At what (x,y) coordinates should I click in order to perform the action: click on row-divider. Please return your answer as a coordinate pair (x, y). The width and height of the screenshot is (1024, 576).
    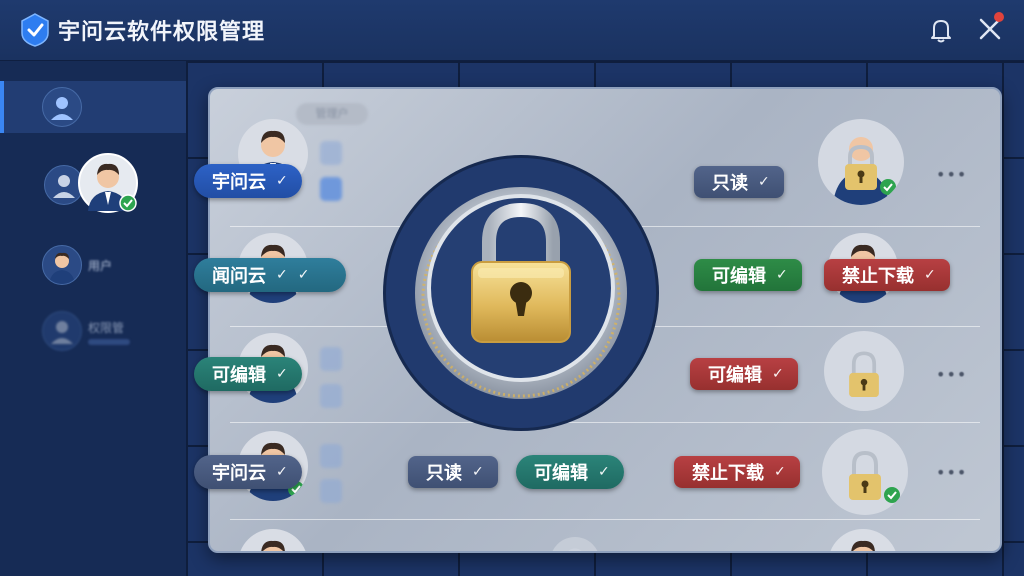
    Looking at the image, I should click on (605, 519).